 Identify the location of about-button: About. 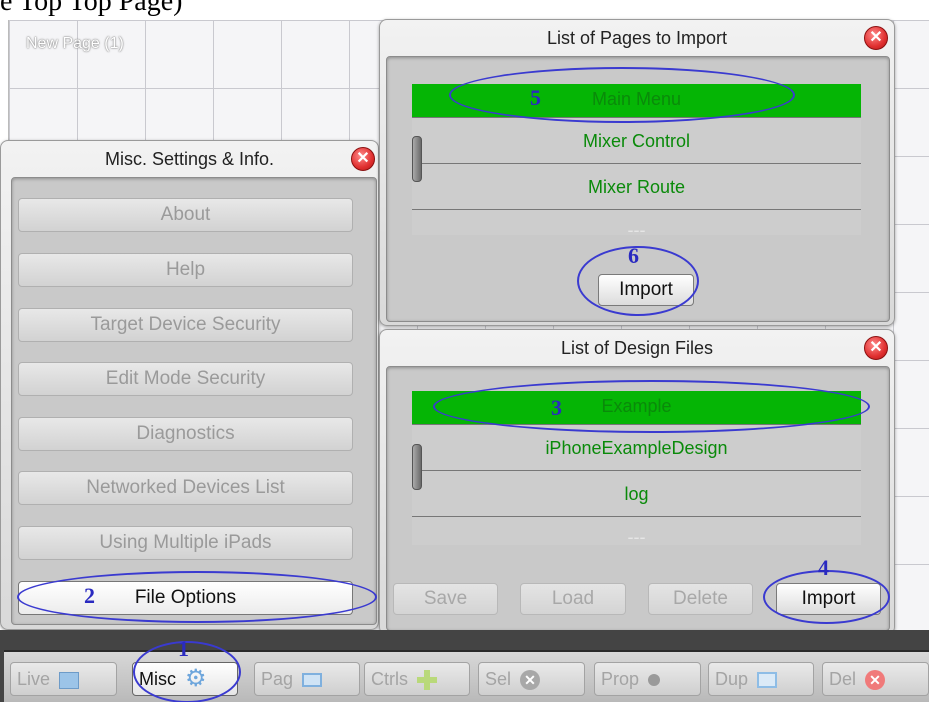
(185, 215).